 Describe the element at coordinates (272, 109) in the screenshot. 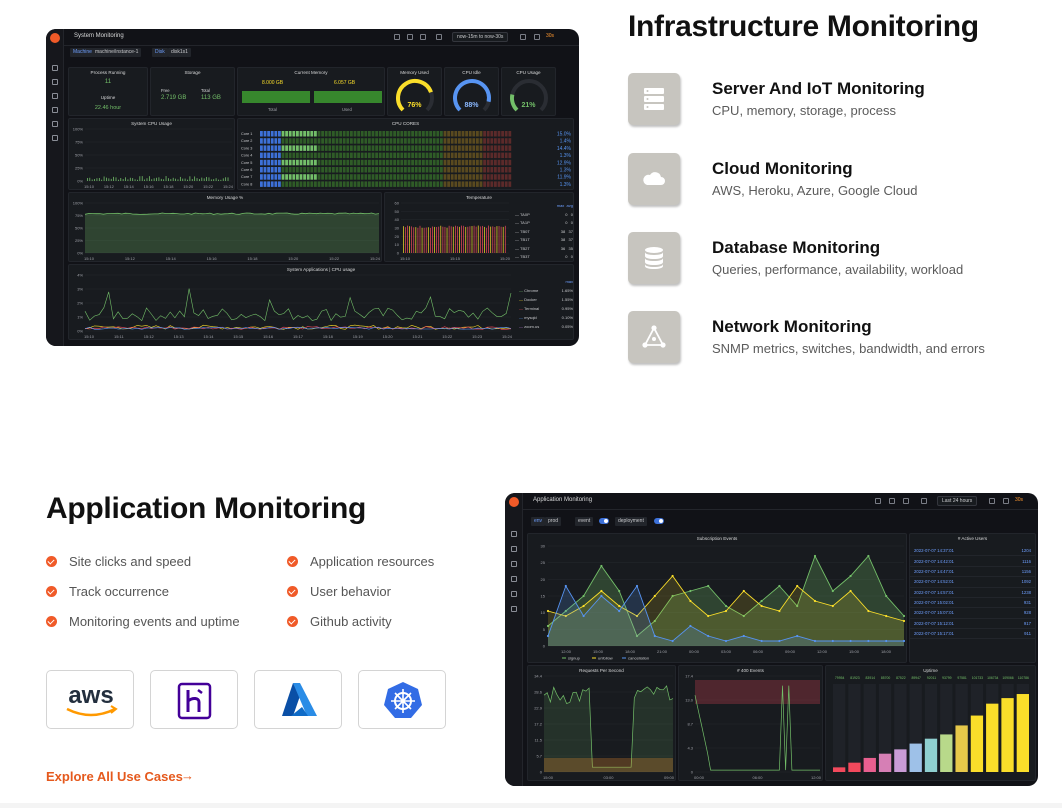

I see `memory-total-label: Total` at that location.